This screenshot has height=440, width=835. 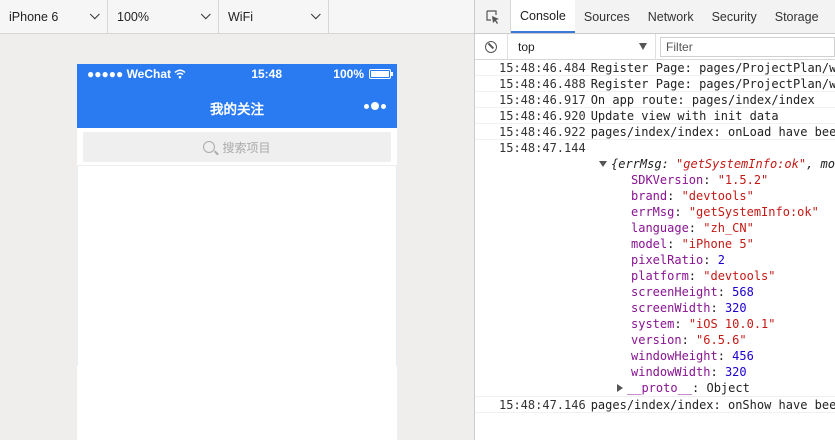 I want to click on proto-value: Object, so click(x=728, y=388).